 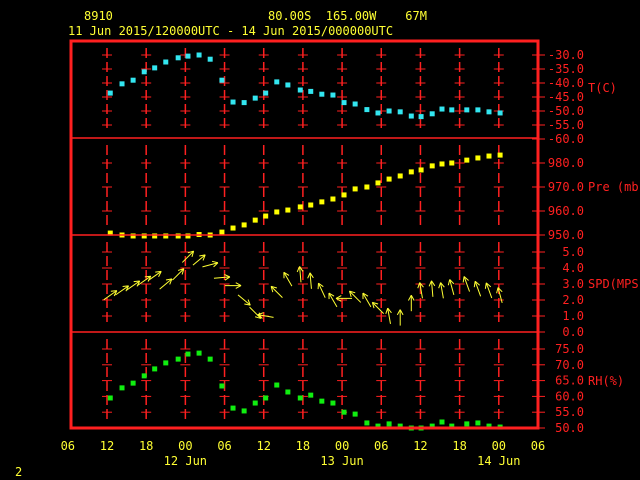 What do you see at coordinates (569, 396) in the screenshot?
I see `y-tick-label: 60.0` at bounding box center [569, 396].